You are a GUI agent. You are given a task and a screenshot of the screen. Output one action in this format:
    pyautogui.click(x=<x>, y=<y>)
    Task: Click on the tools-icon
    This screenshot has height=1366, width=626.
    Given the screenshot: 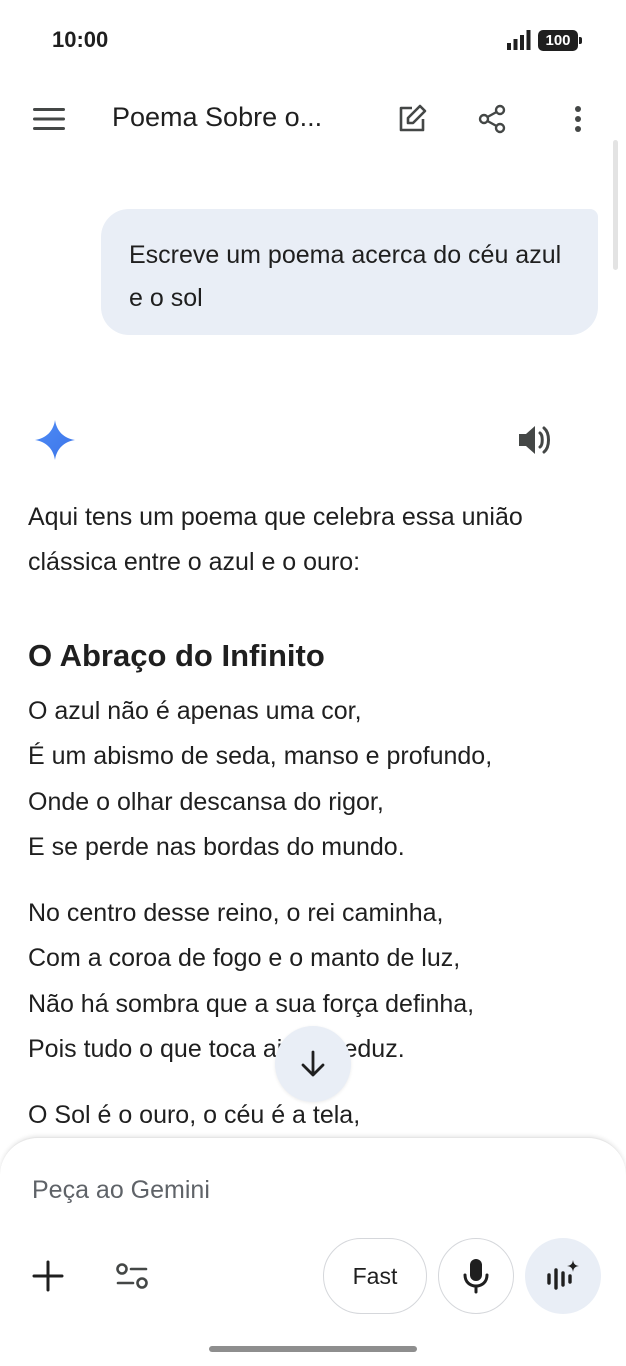 What is the action you would take?
    pyautogui.click(x=132, y=1276)
    